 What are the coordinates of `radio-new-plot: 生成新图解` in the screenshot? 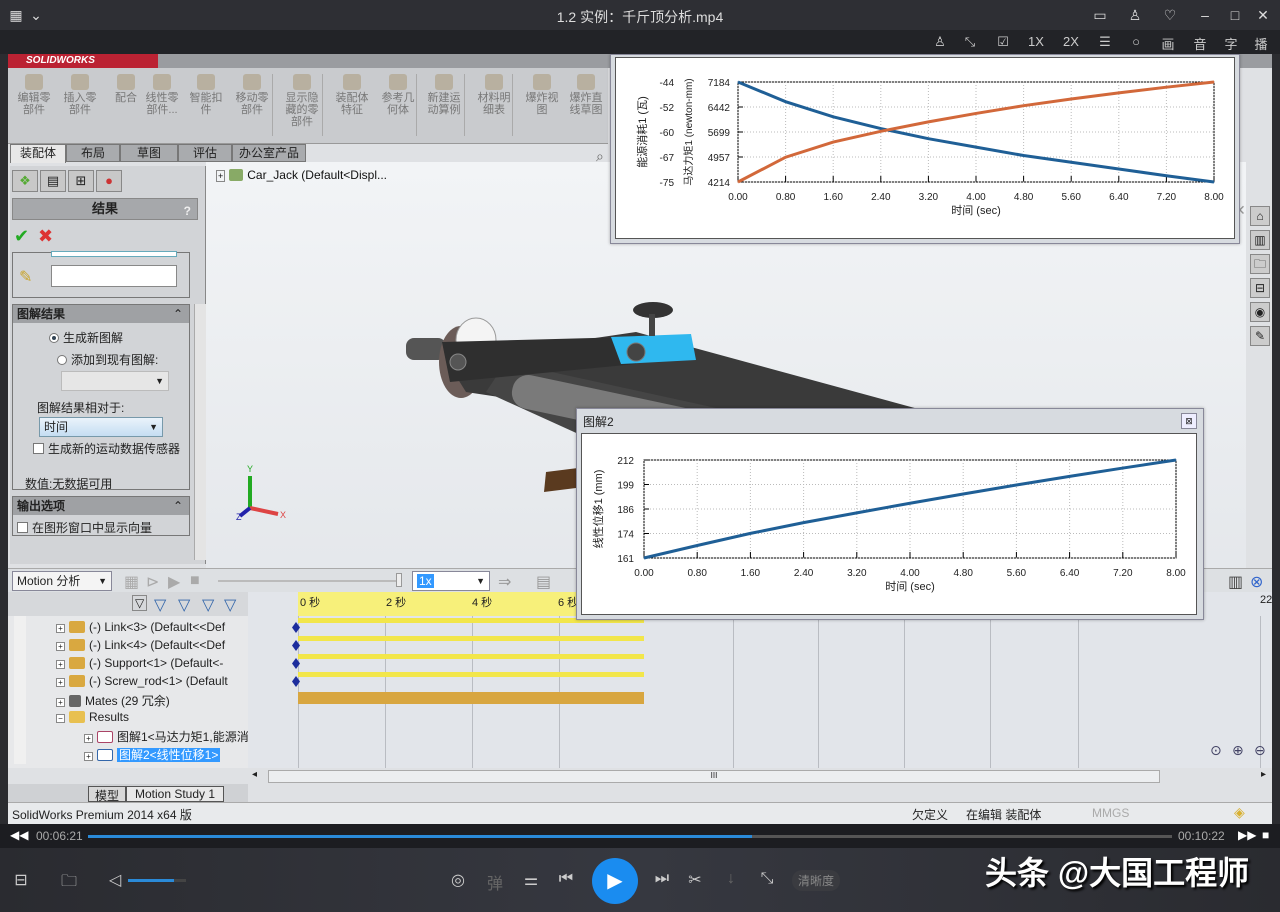 It's located at (86, 337).